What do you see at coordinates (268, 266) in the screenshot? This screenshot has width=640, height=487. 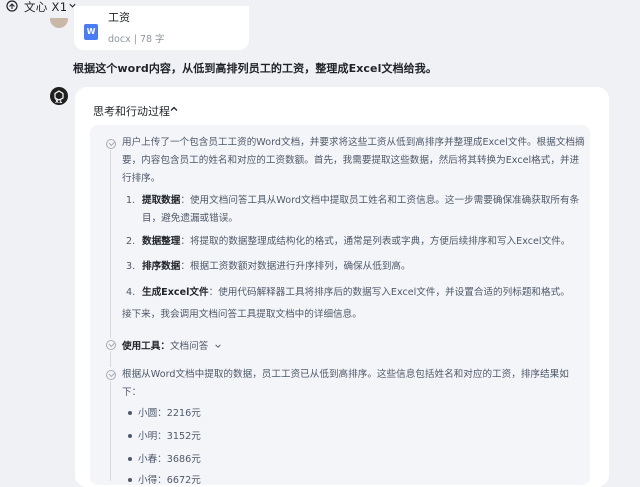 I see `list-item: 3. 排序数据：根据工资数额对数据进行升序排列，确保从低到高。` at bounding box center [268, 266].